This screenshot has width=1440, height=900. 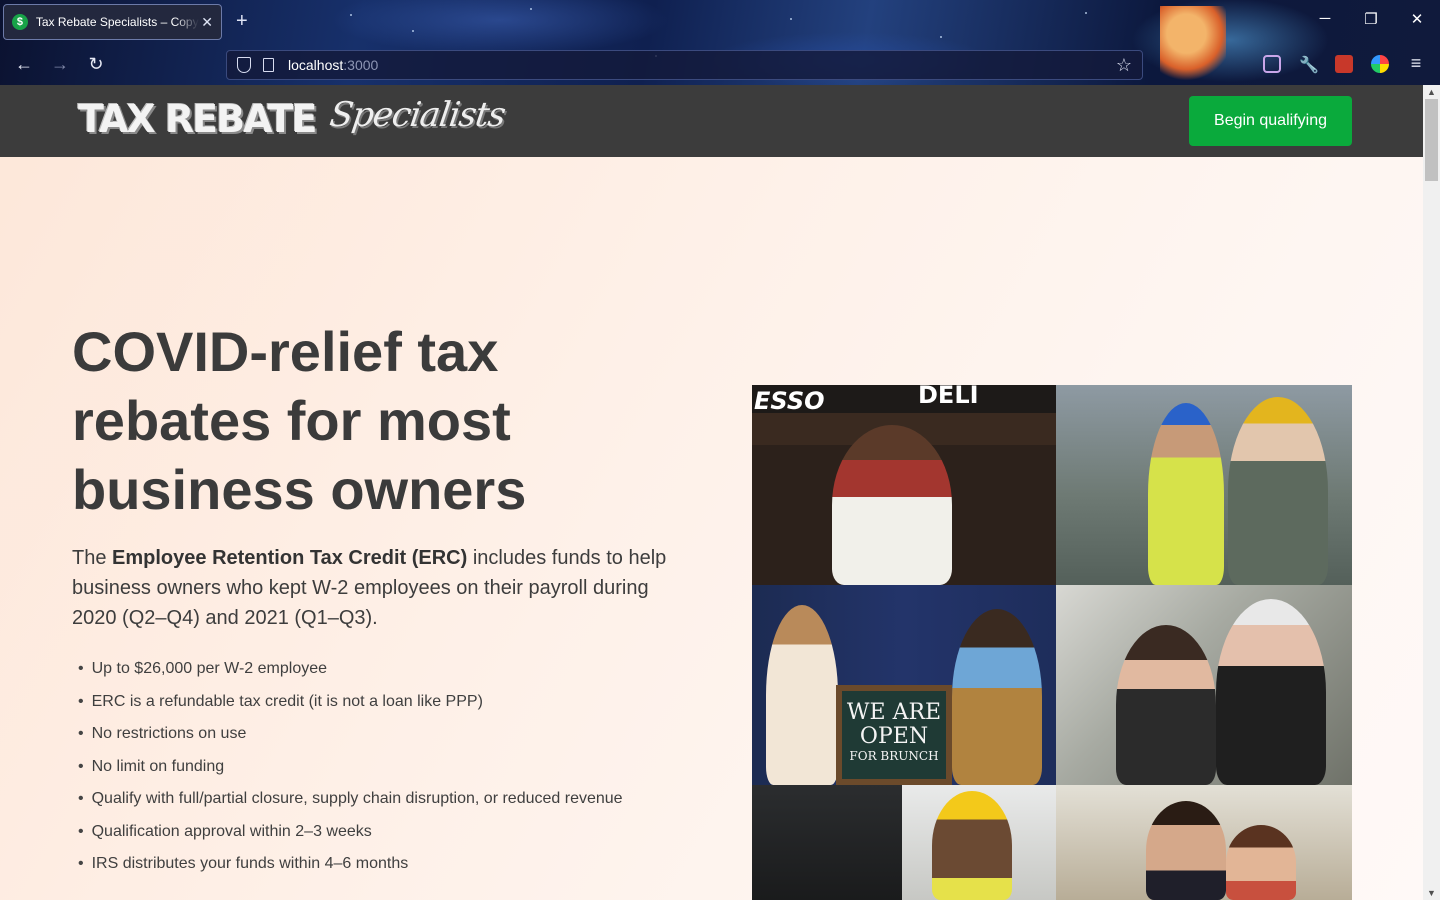 I want to click on lead-prefix: The, so click(x=92, y=558).